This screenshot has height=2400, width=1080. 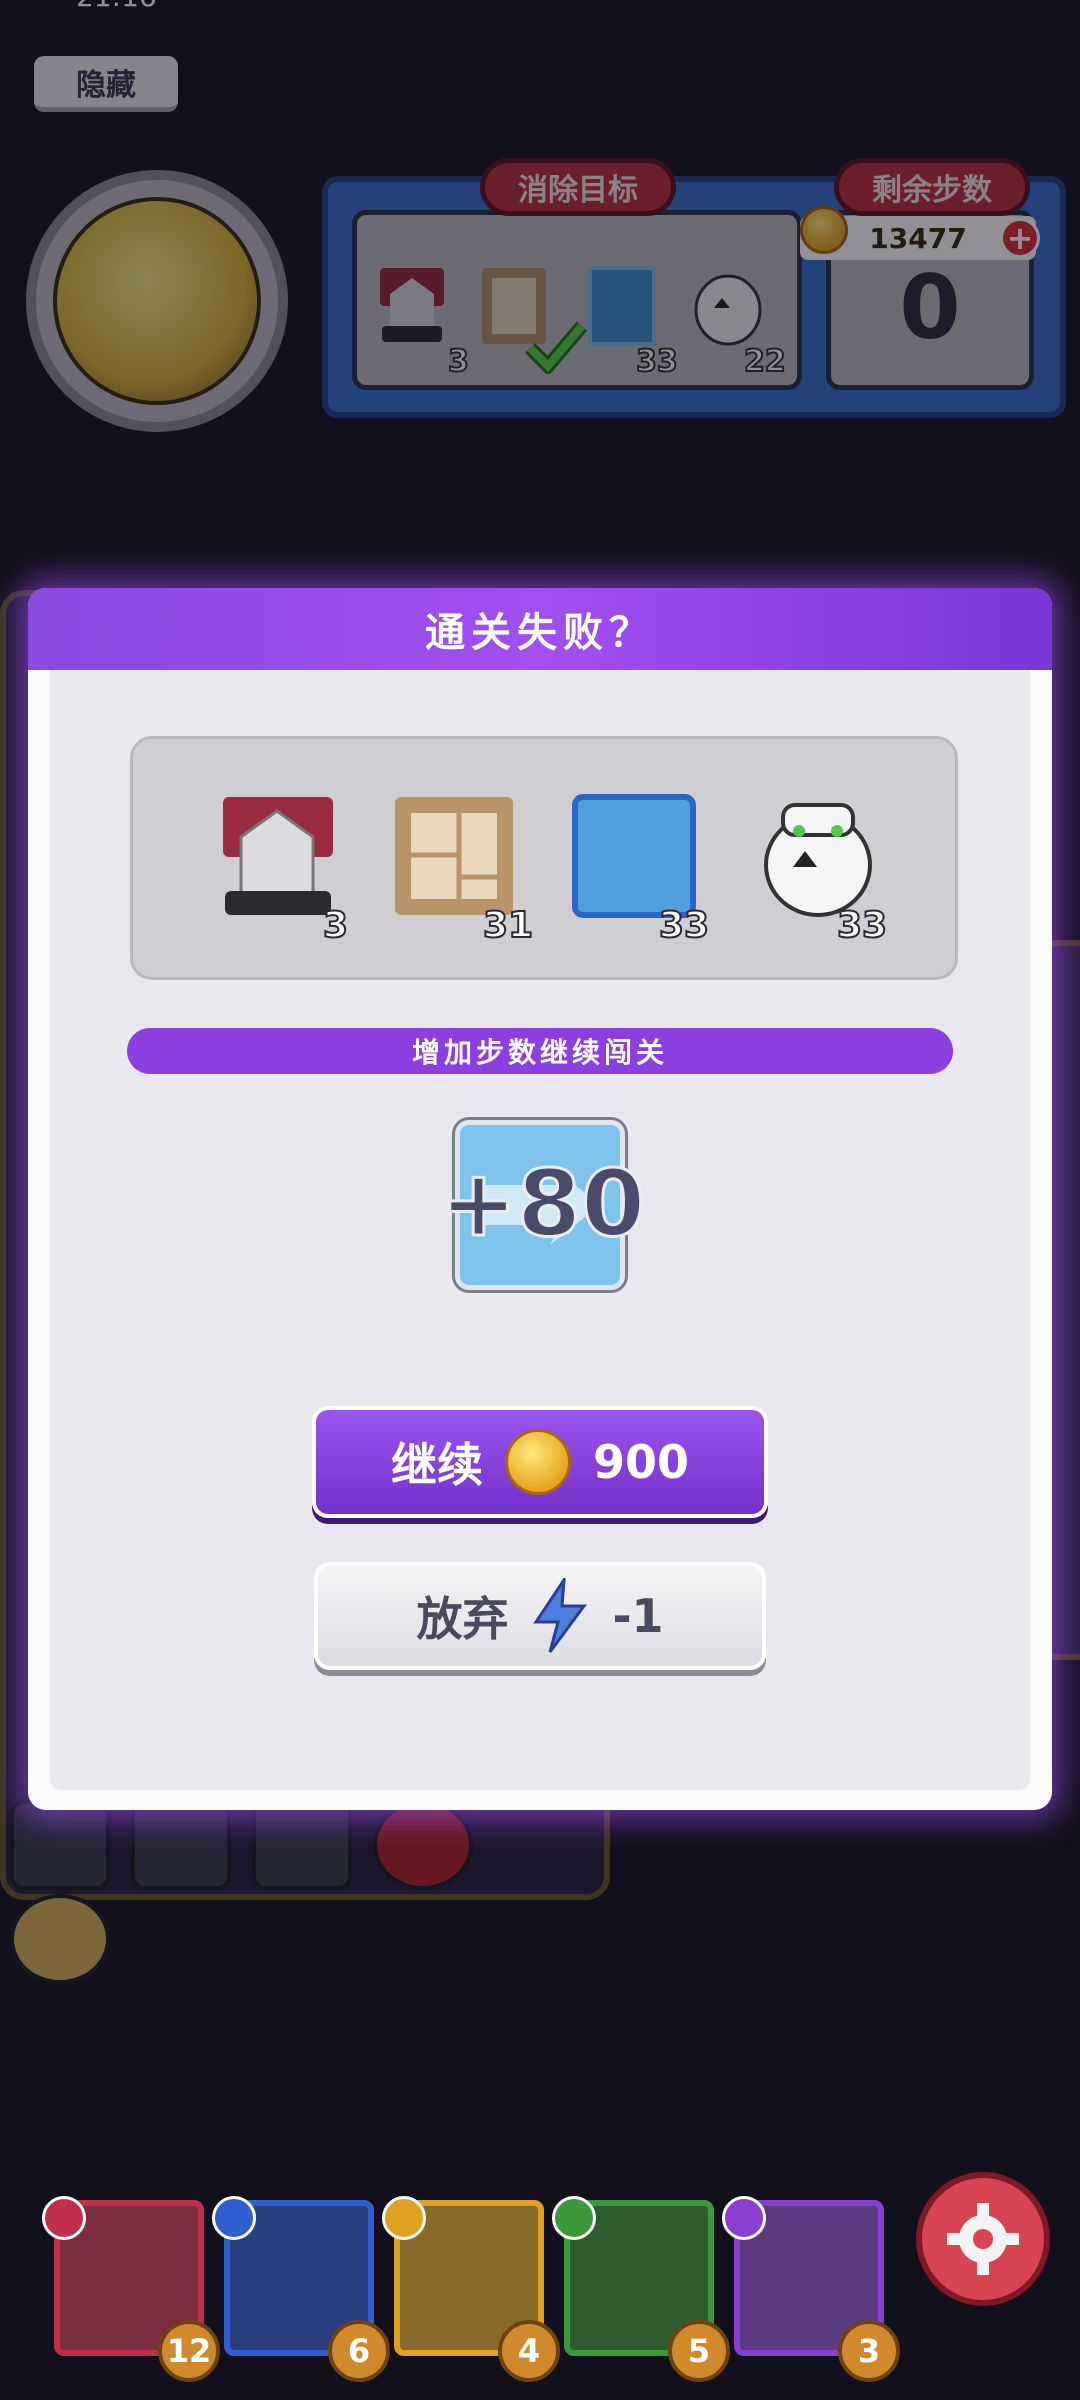 What do you see at coordinates (540, 1051) in the screenshot?
I see `ribbon-banner: 增加步数继续闯关` at bounding box center [540, 1051].